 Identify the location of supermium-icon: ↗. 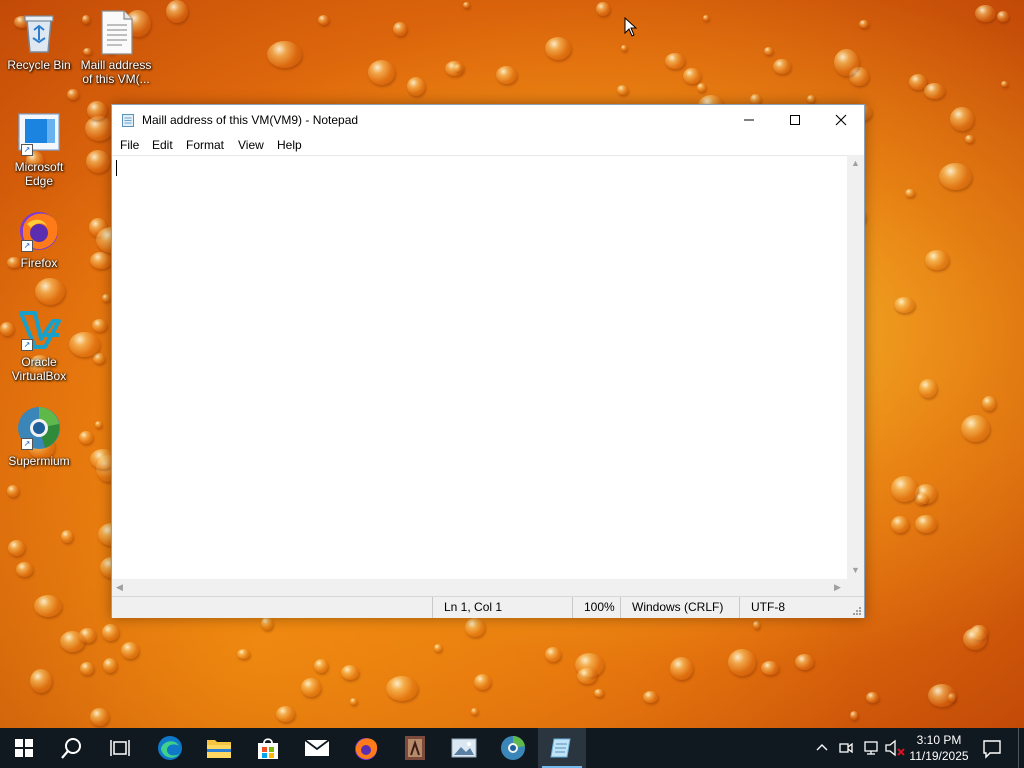
(39, 428).